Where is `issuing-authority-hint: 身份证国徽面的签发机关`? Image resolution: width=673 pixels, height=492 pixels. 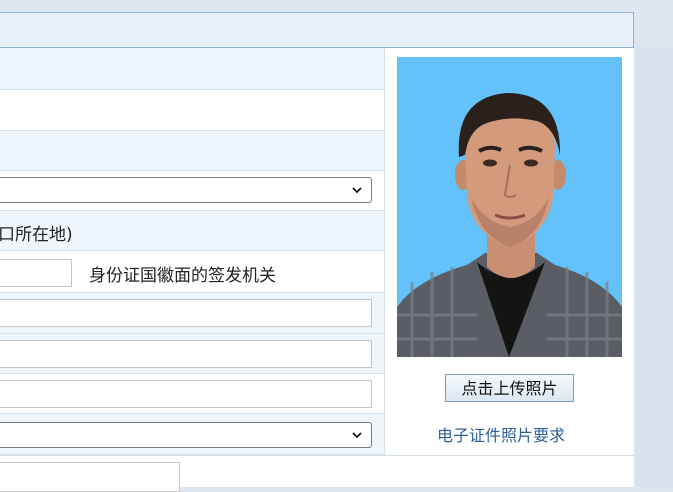
issuing-authority-hint: 身份证国徽面的签发机关 is located at coordinates (182, 276).